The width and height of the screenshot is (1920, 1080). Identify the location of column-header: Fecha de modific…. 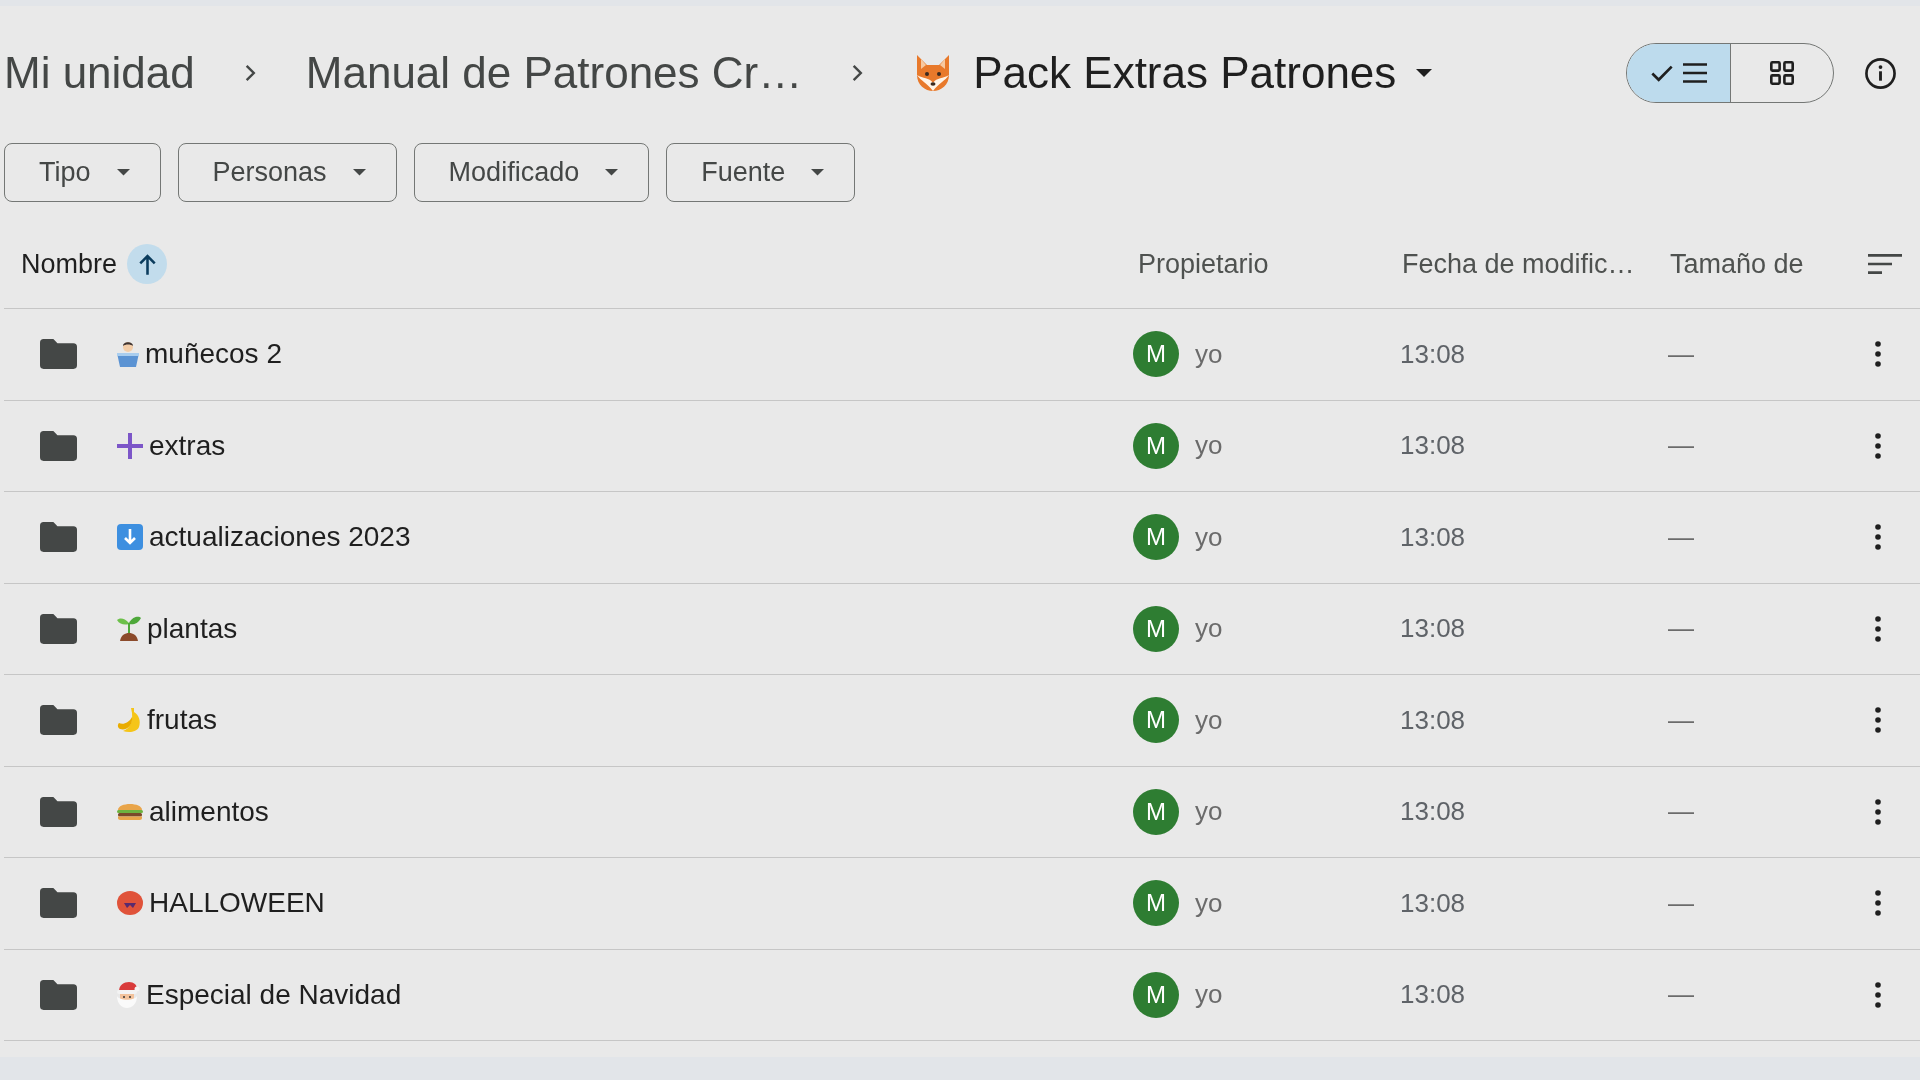
(1518, 264).